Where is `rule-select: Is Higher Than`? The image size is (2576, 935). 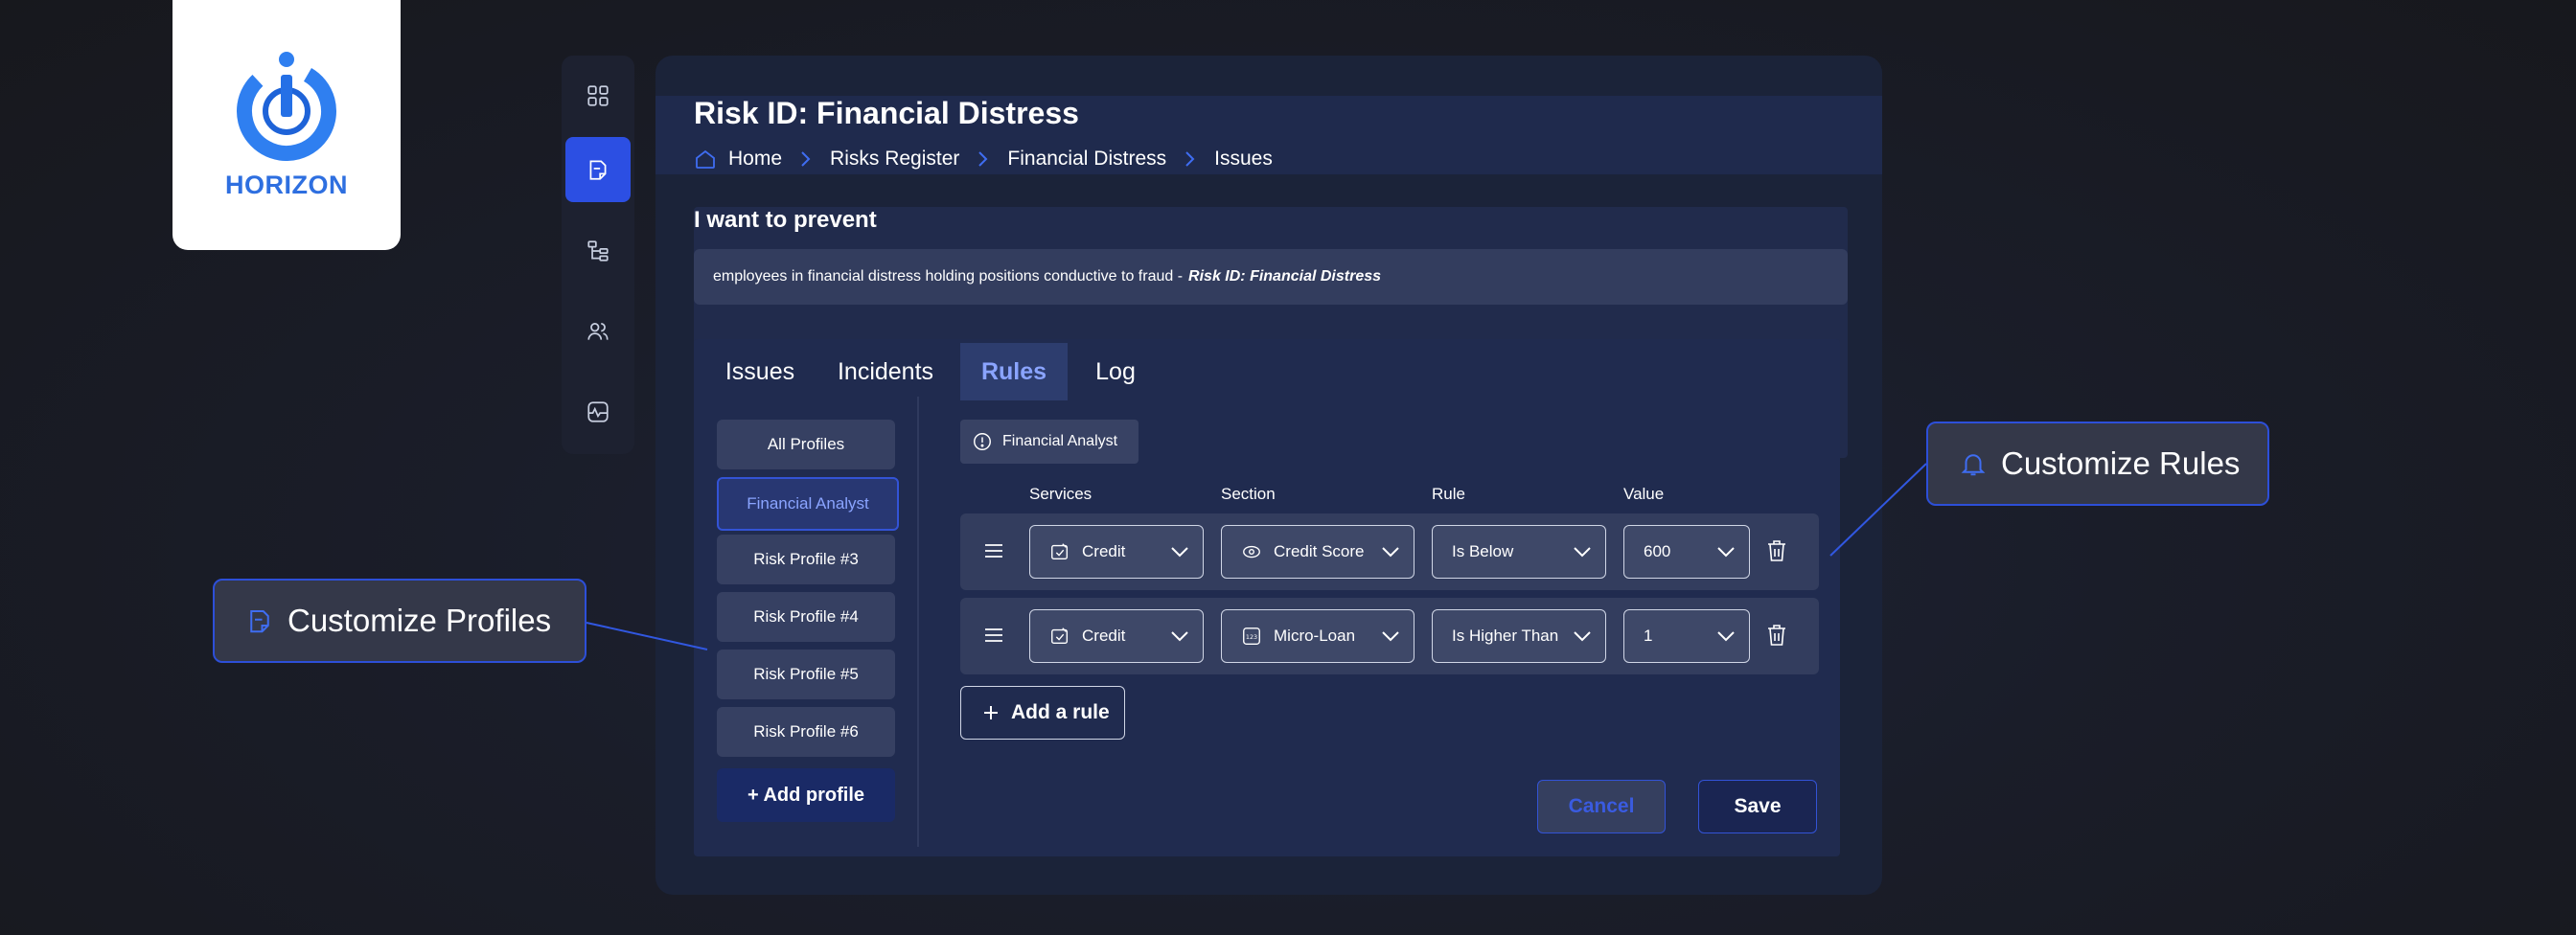 rule-select: Is Higher Than is located at coordinates (1519, 636).